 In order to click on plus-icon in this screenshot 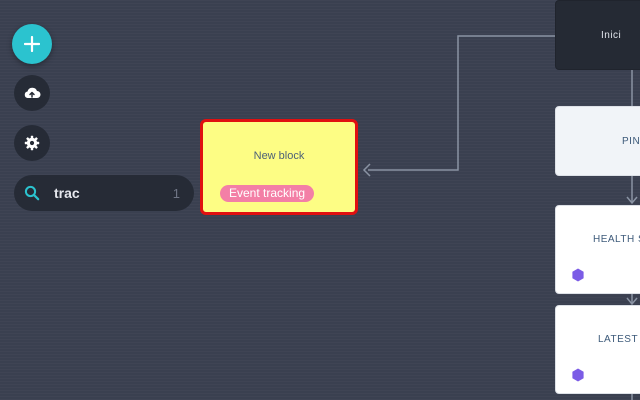, I will do `click(32, 44)`.